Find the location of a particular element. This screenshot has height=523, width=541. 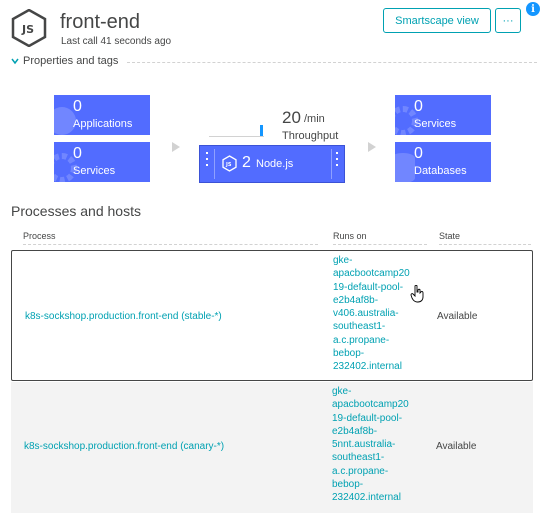

column-header-runs-on: Runs on is located at coordinates (380, 238).